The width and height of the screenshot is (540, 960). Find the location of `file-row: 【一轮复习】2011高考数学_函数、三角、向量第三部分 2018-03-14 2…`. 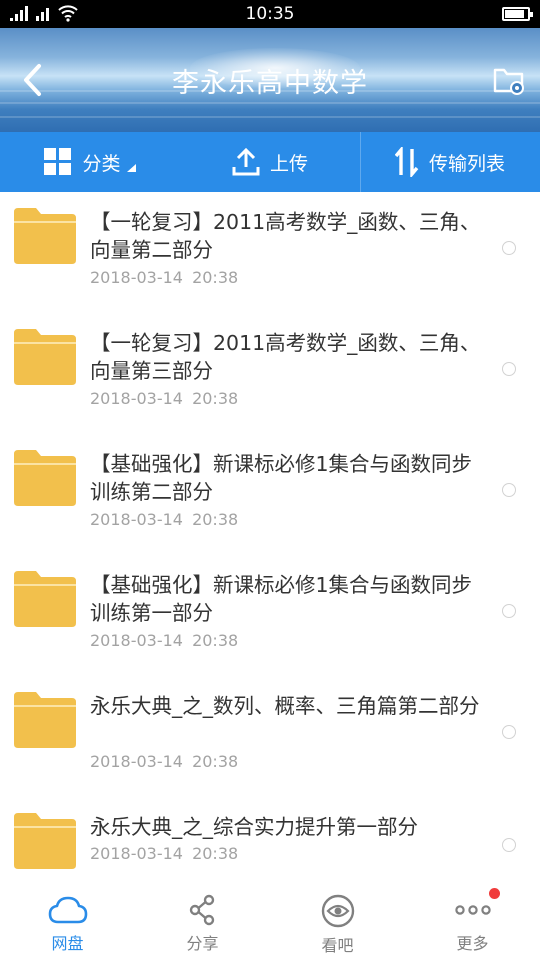

file-row: 【一轮复习】2011高考数学_函数、三角、向量第三部分 2018-03-14 2… is located at coordinates (270, 373).